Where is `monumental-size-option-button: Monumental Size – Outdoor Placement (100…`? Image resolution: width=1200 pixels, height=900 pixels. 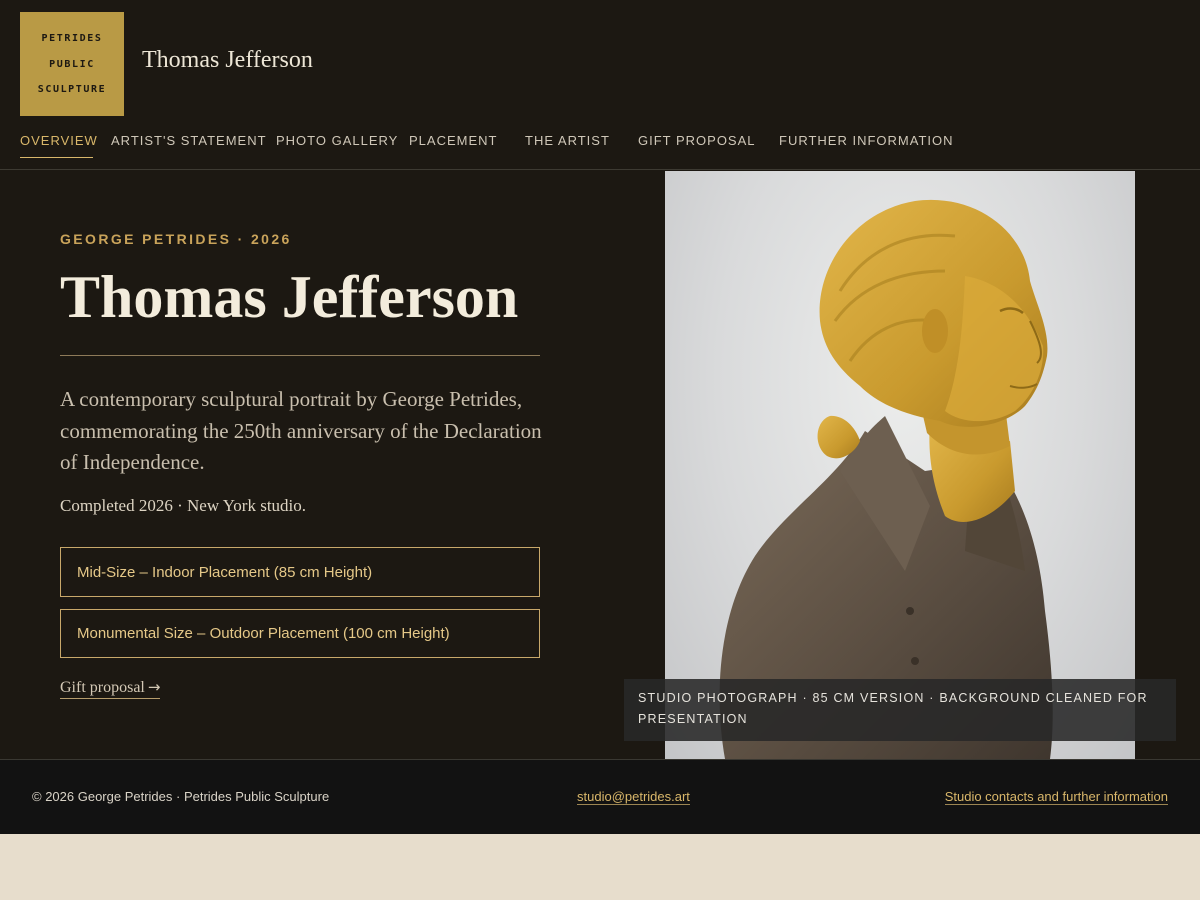
monumental-size-option-button: Monumental Size – Outdoor Placement (100… is located at coordinates (300, 633).